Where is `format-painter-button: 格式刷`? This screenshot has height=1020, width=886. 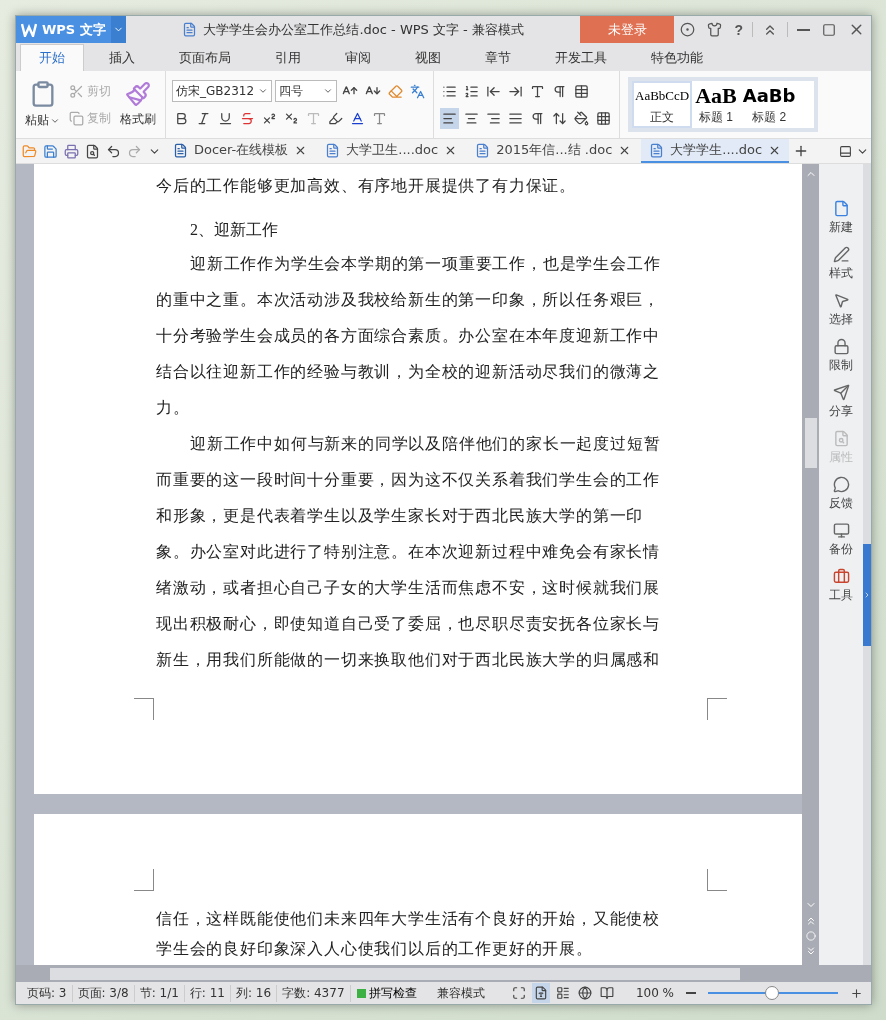
format-painter-button: 格式刷 is located at coordinates (138, 104).